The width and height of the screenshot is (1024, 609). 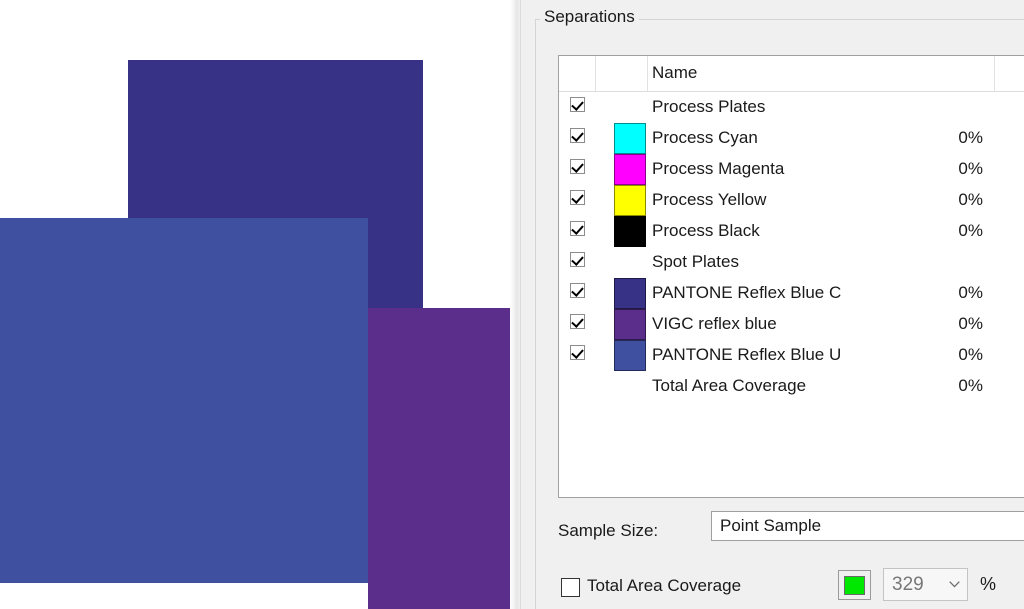 I want to click on sample-size-value: Point Sample, so click(x=771, y=525).